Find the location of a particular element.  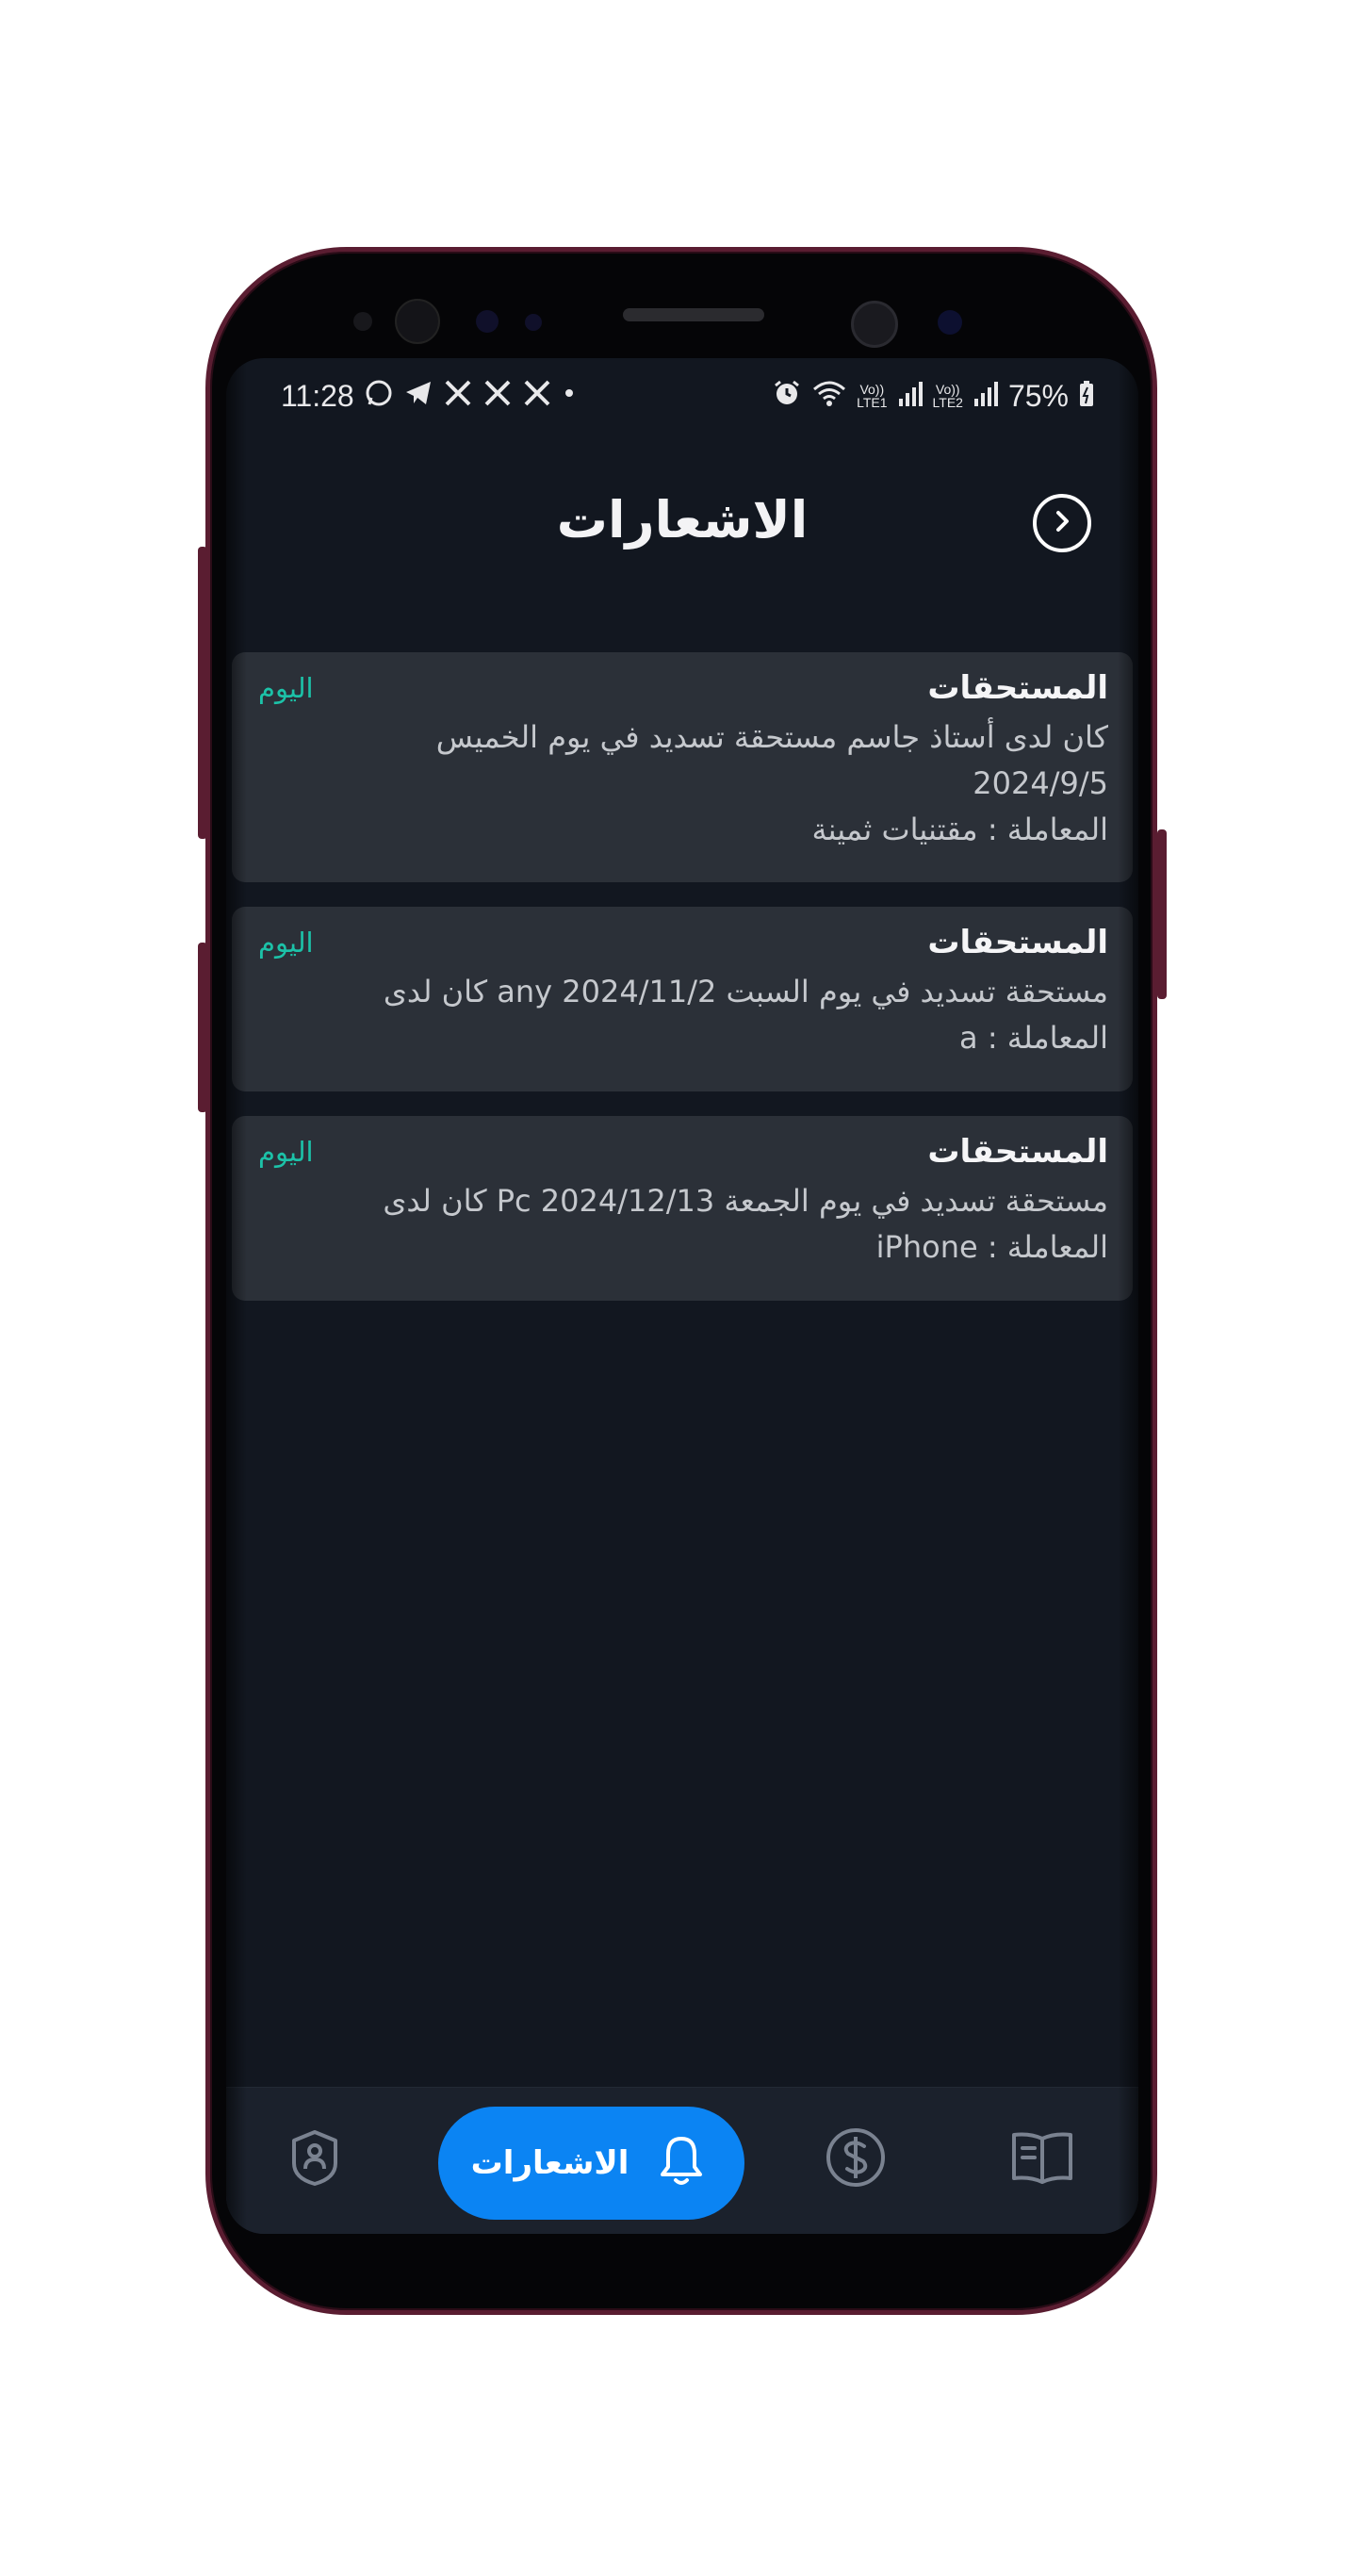

status-bar: 11:28 Vo)) LTE1 Vo)) LTE2 75% is located at coordinates (688, 395).